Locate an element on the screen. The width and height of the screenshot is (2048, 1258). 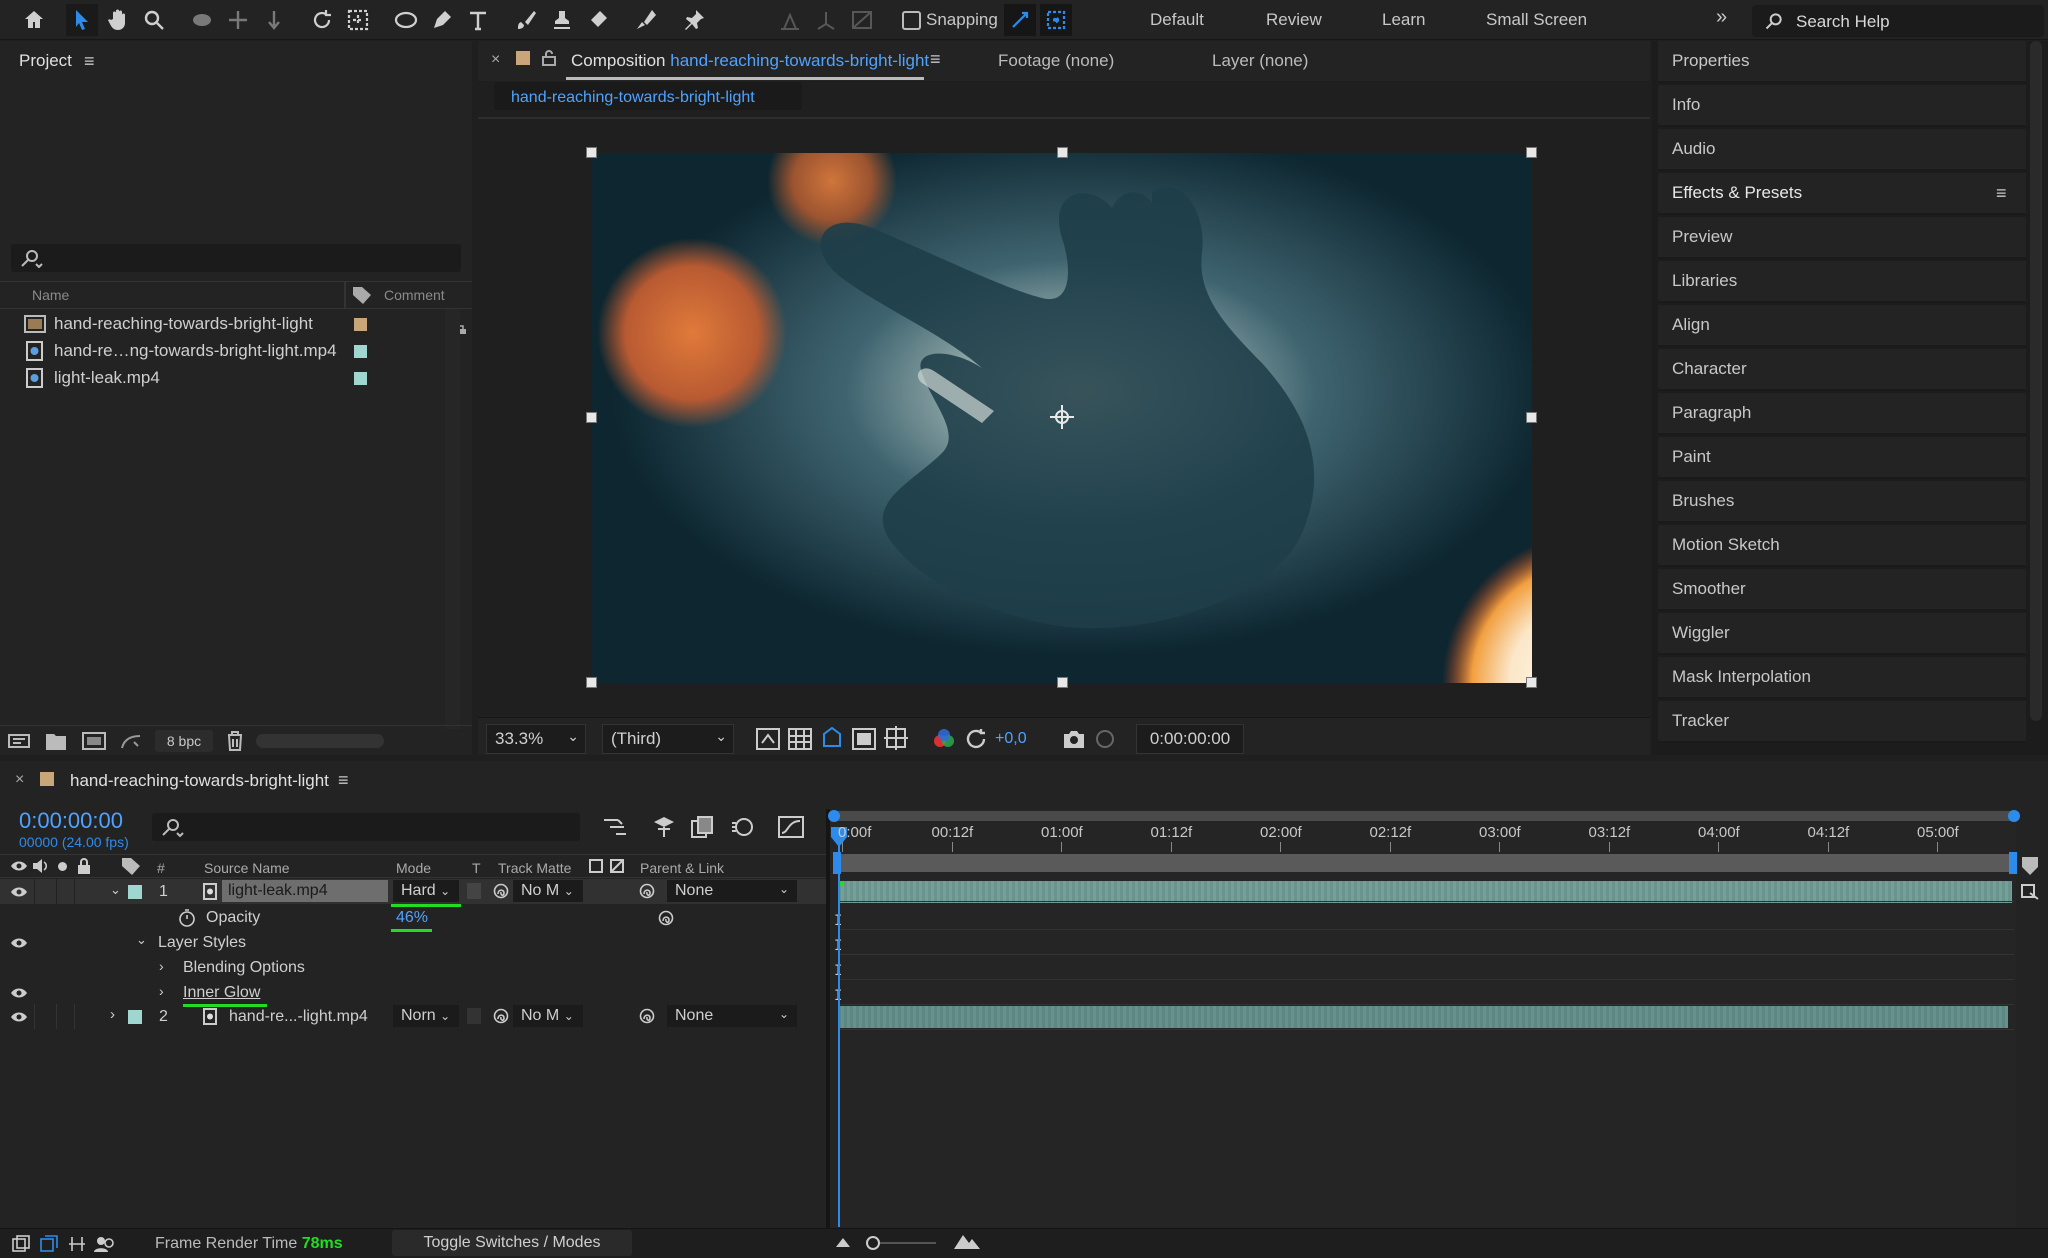
playhead-line is located at coordinates (839, 1027).